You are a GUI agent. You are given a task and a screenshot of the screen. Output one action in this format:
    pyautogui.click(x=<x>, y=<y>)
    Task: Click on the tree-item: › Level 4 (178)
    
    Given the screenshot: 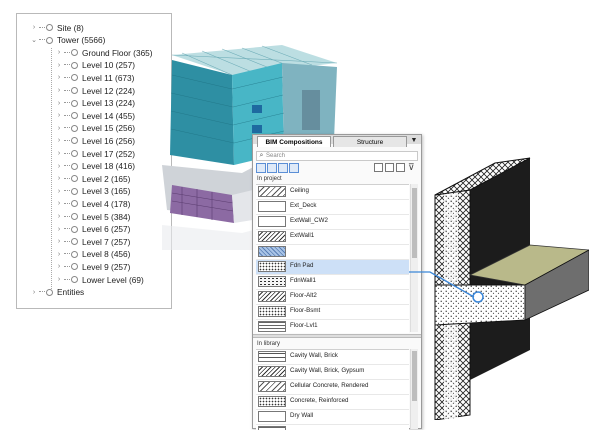 What is the action you would take?
    pyautogui.click(x=93, y=203)
    